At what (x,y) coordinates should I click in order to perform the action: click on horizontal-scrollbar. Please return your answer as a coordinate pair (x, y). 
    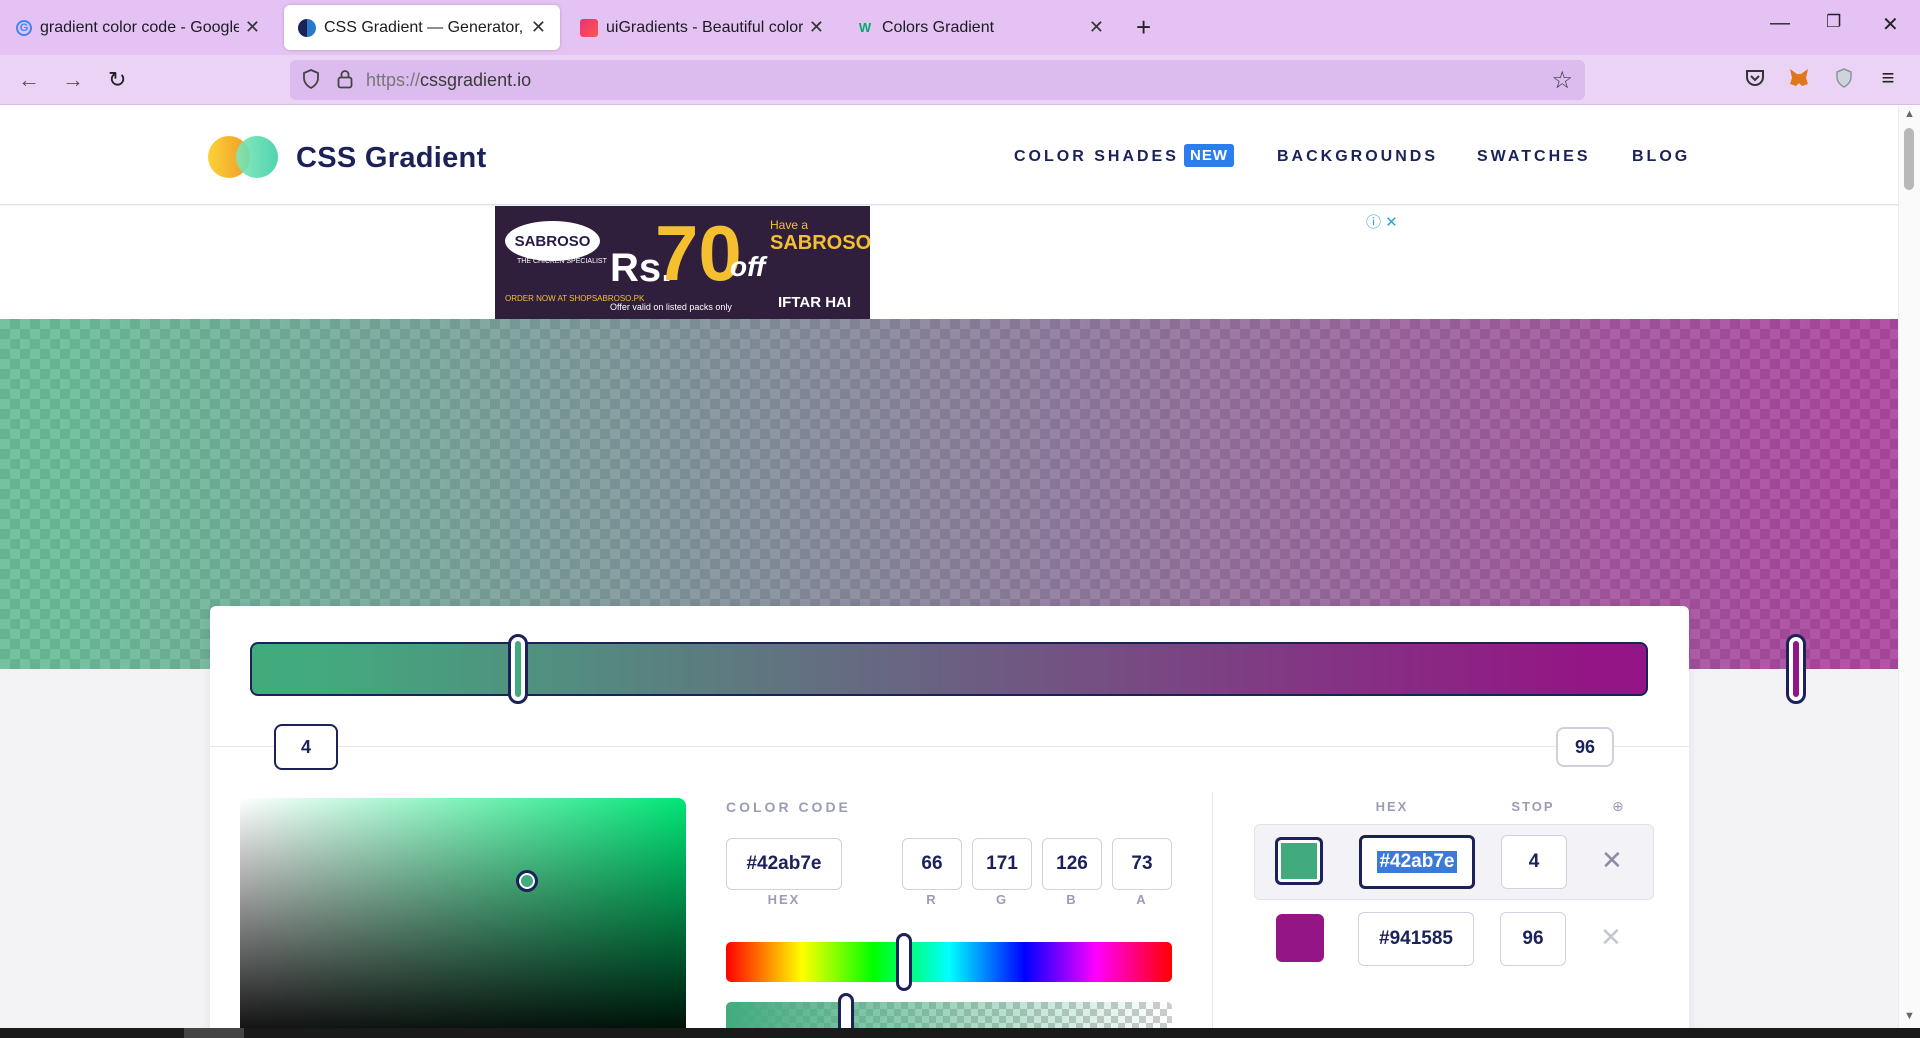
    Looking at the image, I should click on (960, 1033).